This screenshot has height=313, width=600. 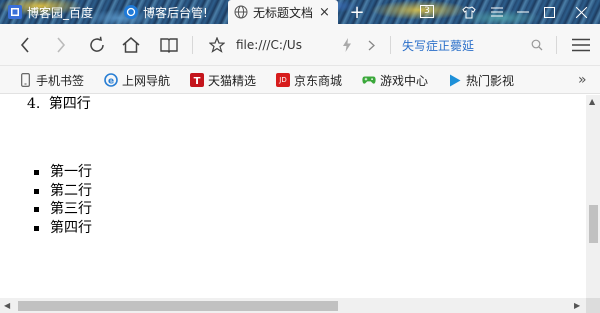 What do you see at coordinates (34, 104) in the screenshot?
I see `ordered-item-number: 4.` at bounding box center [34, 104].